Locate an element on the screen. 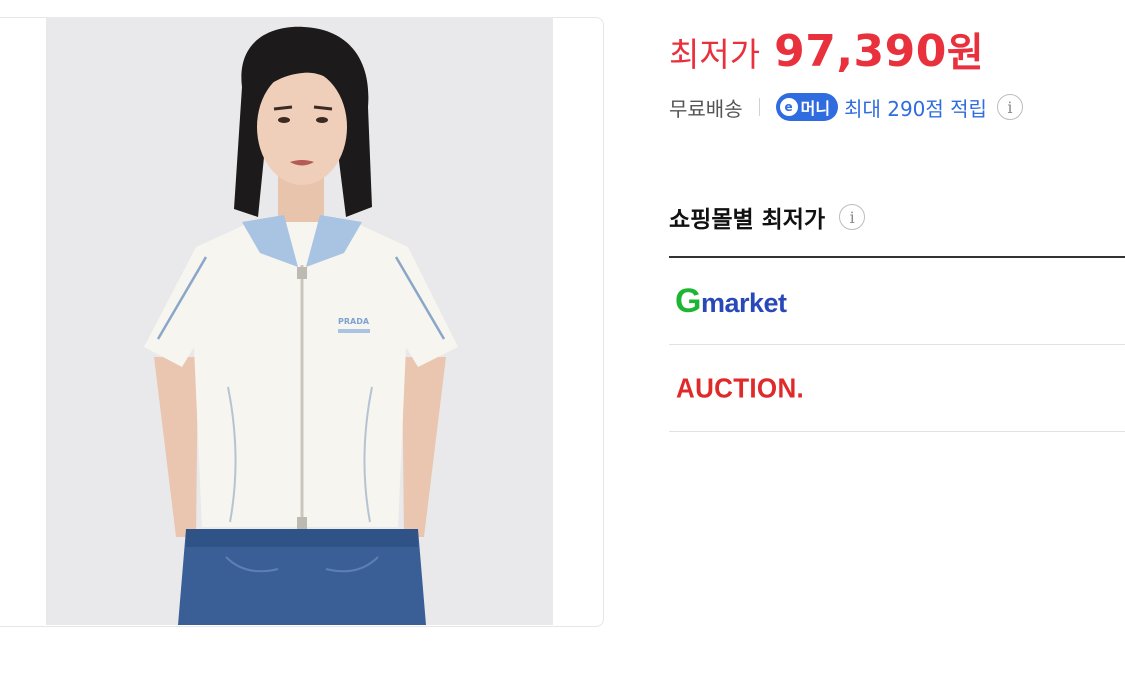 The width and height of the screenshot is (1125, 678). gmarket-logo: Gmarket is located at coordinates (731, 301).